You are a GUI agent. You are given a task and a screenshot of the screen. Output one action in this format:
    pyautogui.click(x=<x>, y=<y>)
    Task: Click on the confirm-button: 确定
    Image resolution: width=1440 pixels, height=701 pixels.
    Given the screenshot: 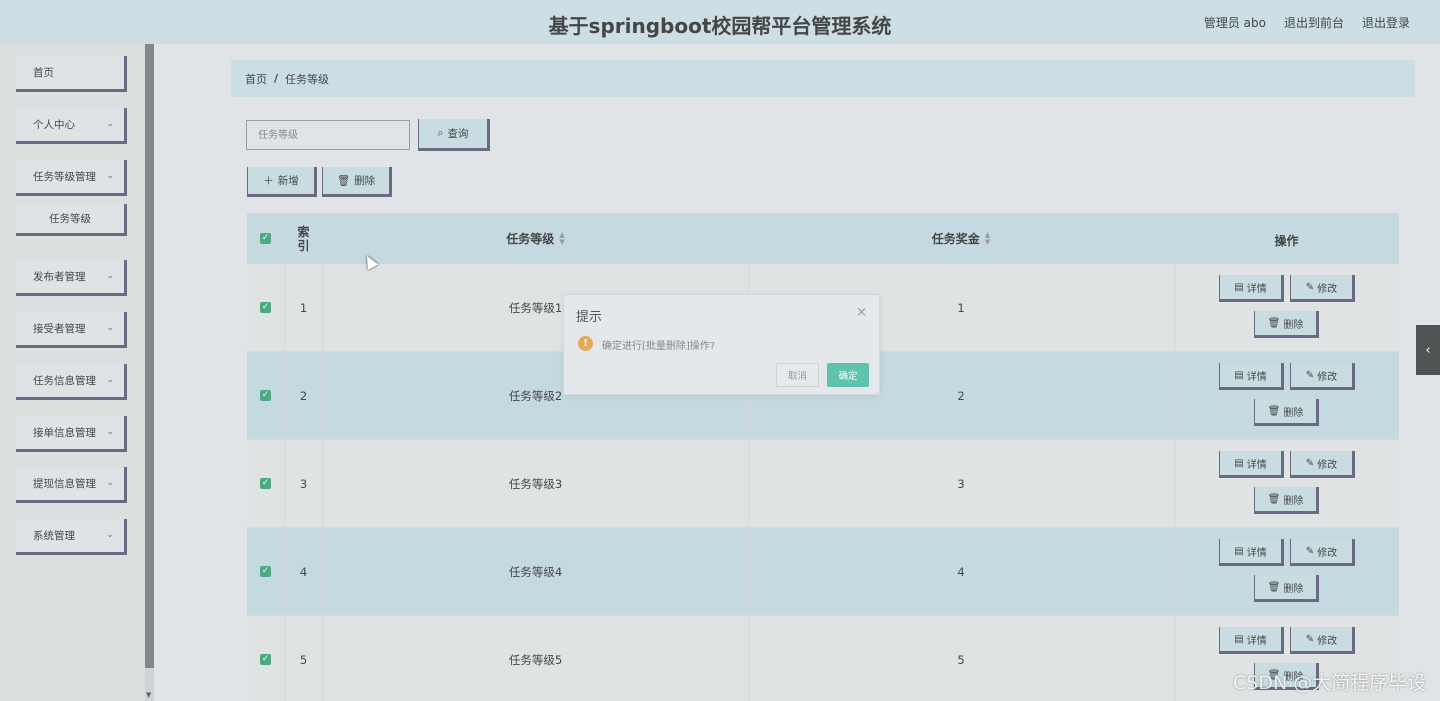 What is the action you would take?
    pyautogui.click(x=848, y=375)
    